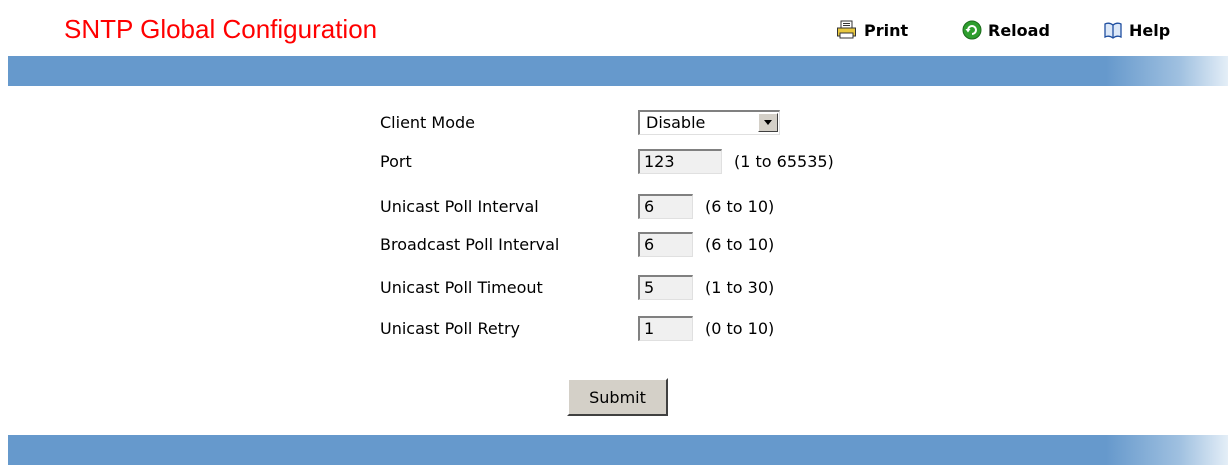 The height and width of the screenshot is (465, 1228). What do you see at coordinates (740, 287) in the screenshot?
I see `unicast-poll-timeout-range: (1 to 30)` at bounding box center [740, 287].